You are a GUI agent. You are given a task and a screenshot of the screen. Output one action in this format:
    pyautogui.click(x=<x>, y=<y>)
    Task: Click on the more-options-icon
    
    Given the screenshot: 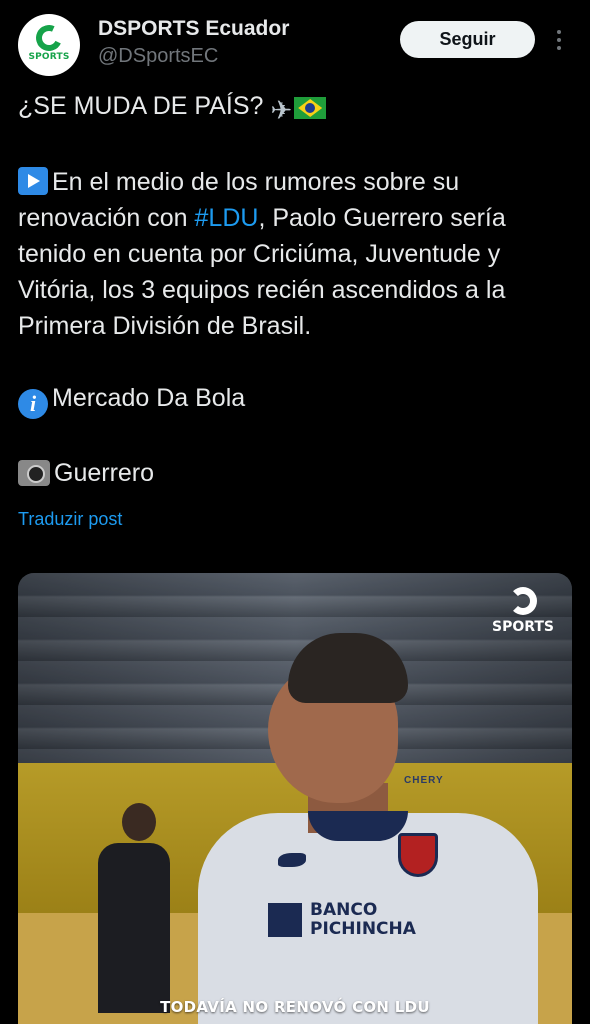 What is the action you would take?
    pyautogui.click(x=559, y=40)
    